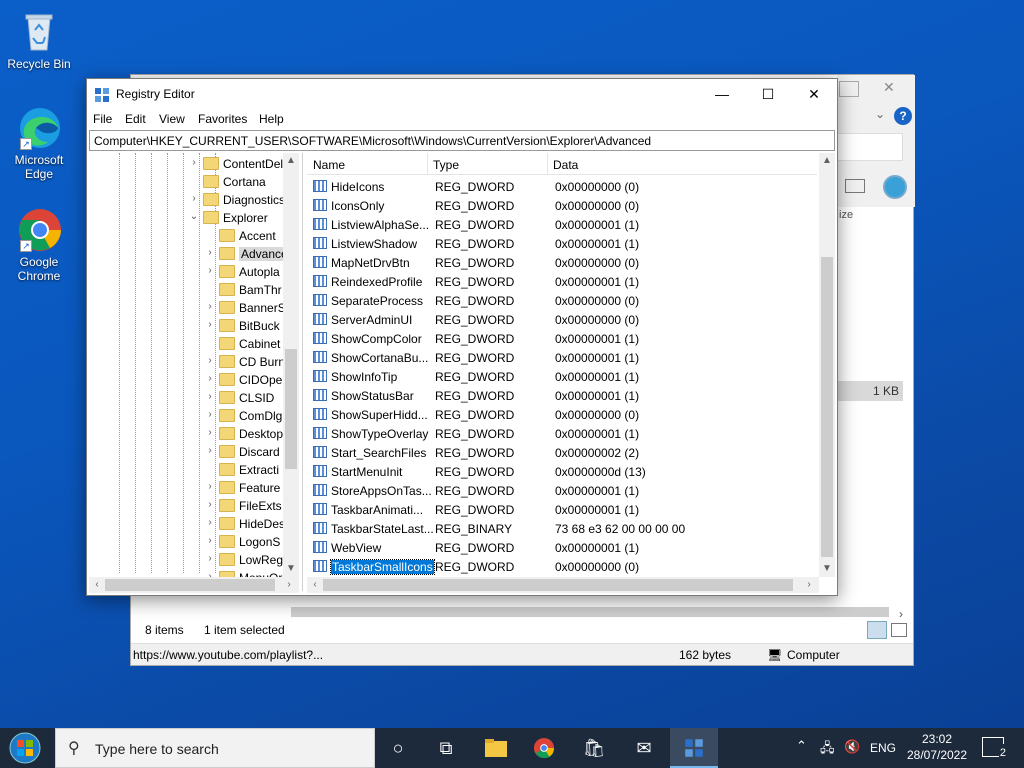  I want to click on tree-item: › CIDOpe, so click(189, 380).